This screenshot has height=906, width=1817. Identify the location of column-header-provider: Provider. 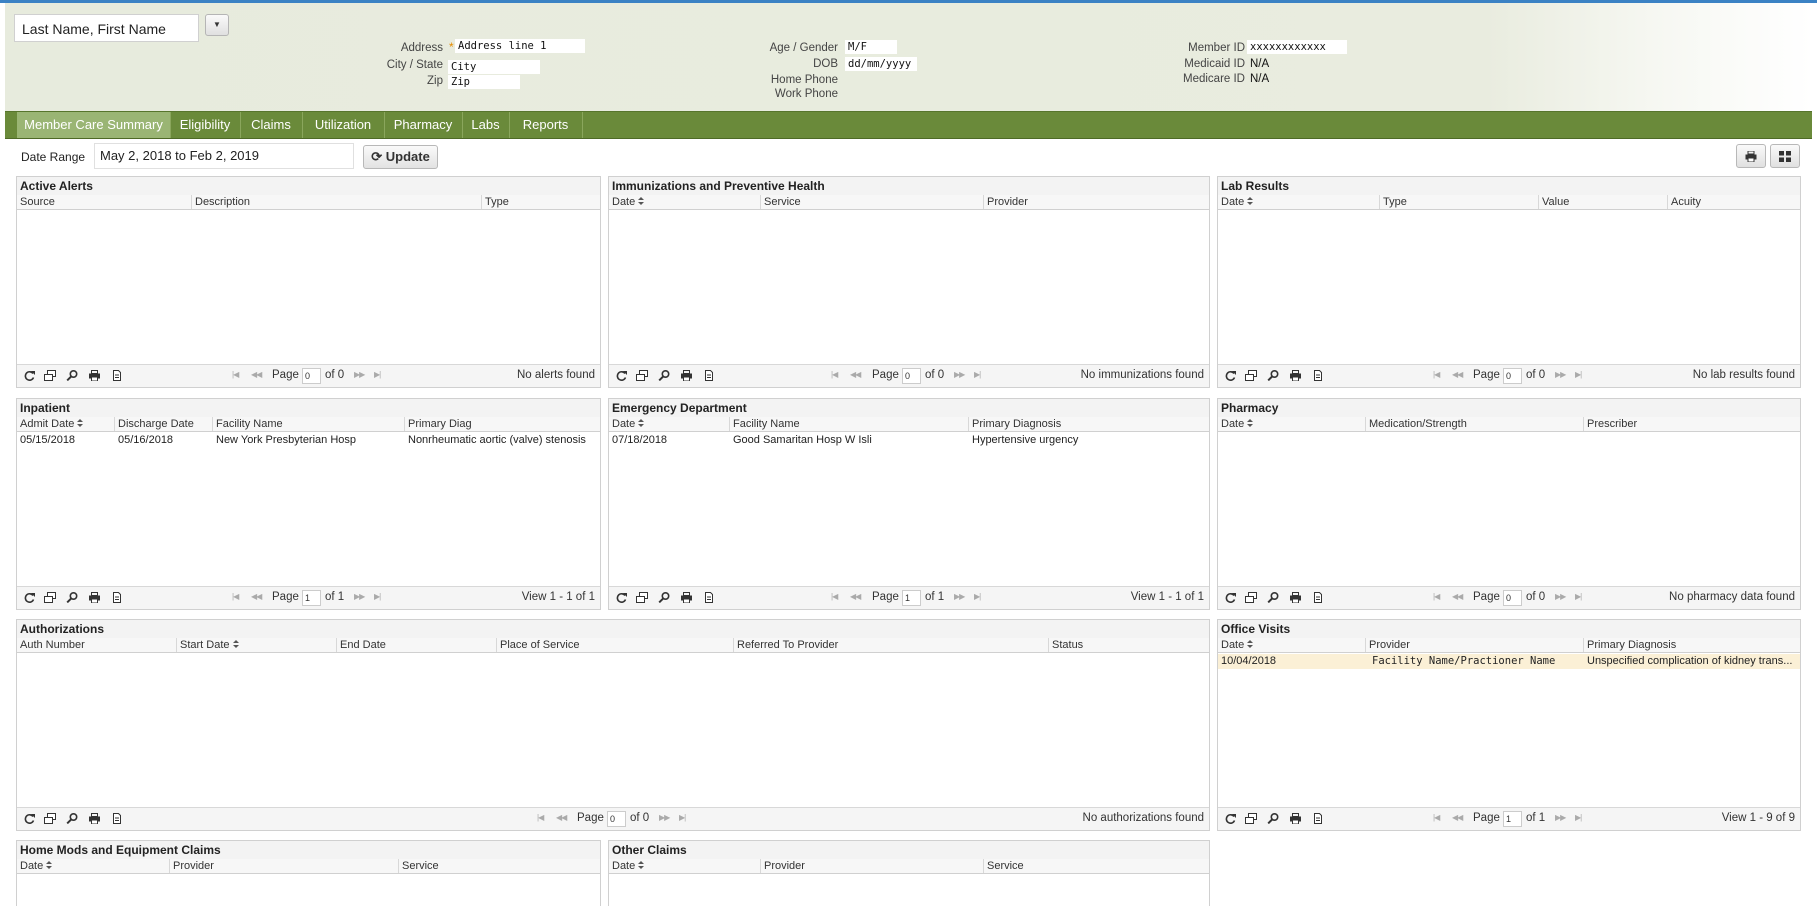
(1096, 202).